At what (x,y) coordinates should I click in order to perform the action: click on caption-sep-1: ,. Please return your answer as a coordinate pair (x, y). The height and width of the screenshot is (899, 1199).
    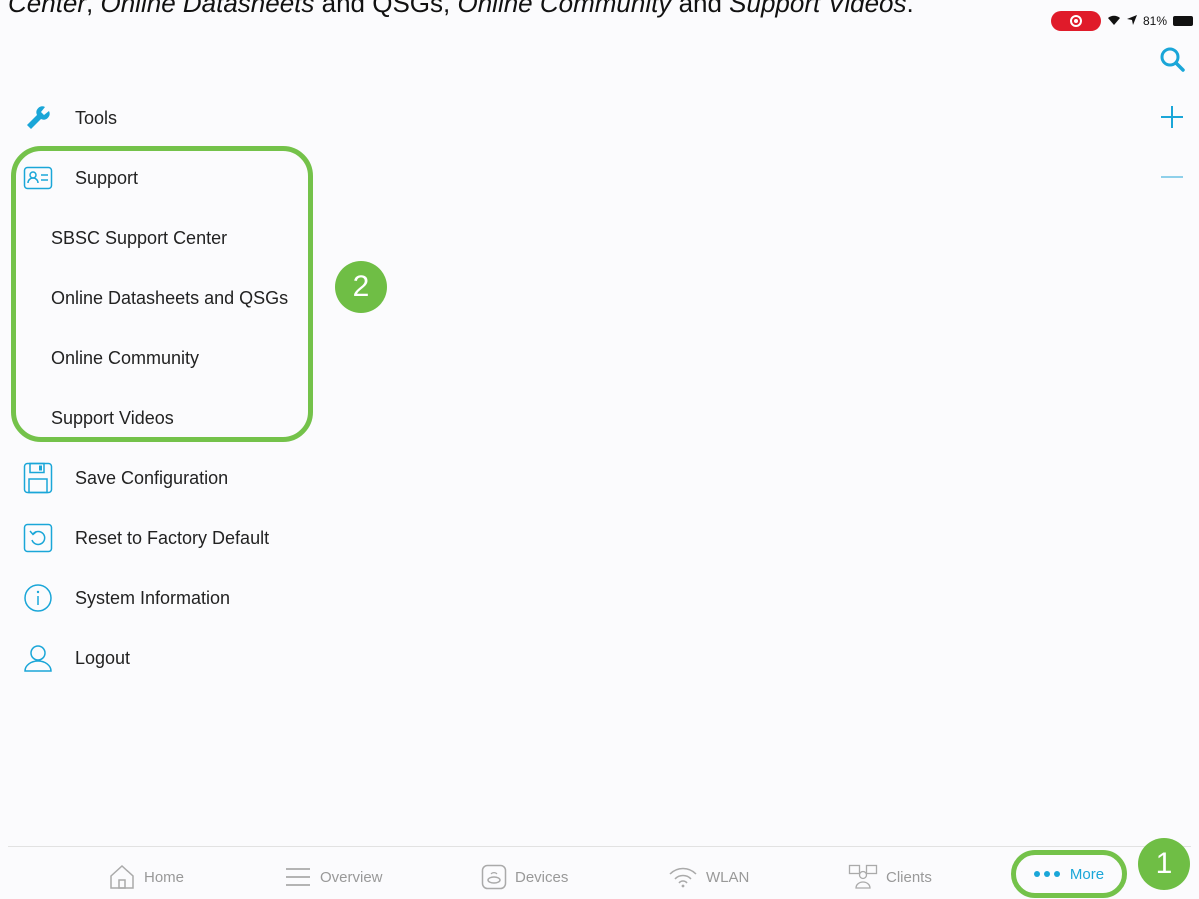
    Looking at the image, I should click on (93, 9).